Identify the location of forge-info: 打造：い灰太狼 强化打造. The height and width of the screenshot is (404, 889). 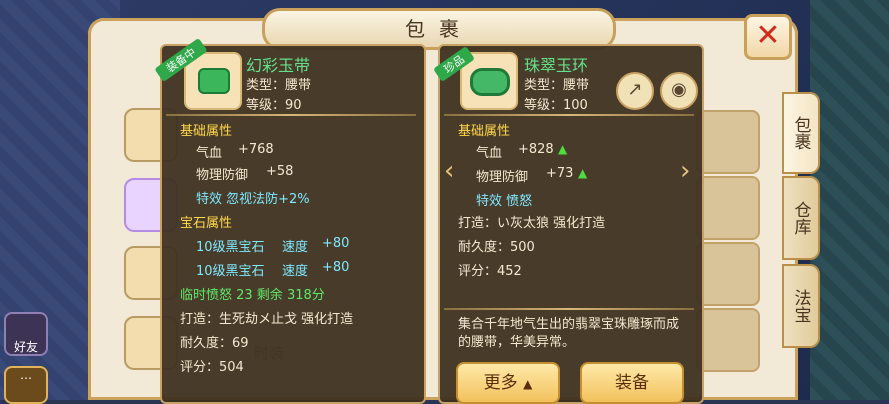
(532, 223).